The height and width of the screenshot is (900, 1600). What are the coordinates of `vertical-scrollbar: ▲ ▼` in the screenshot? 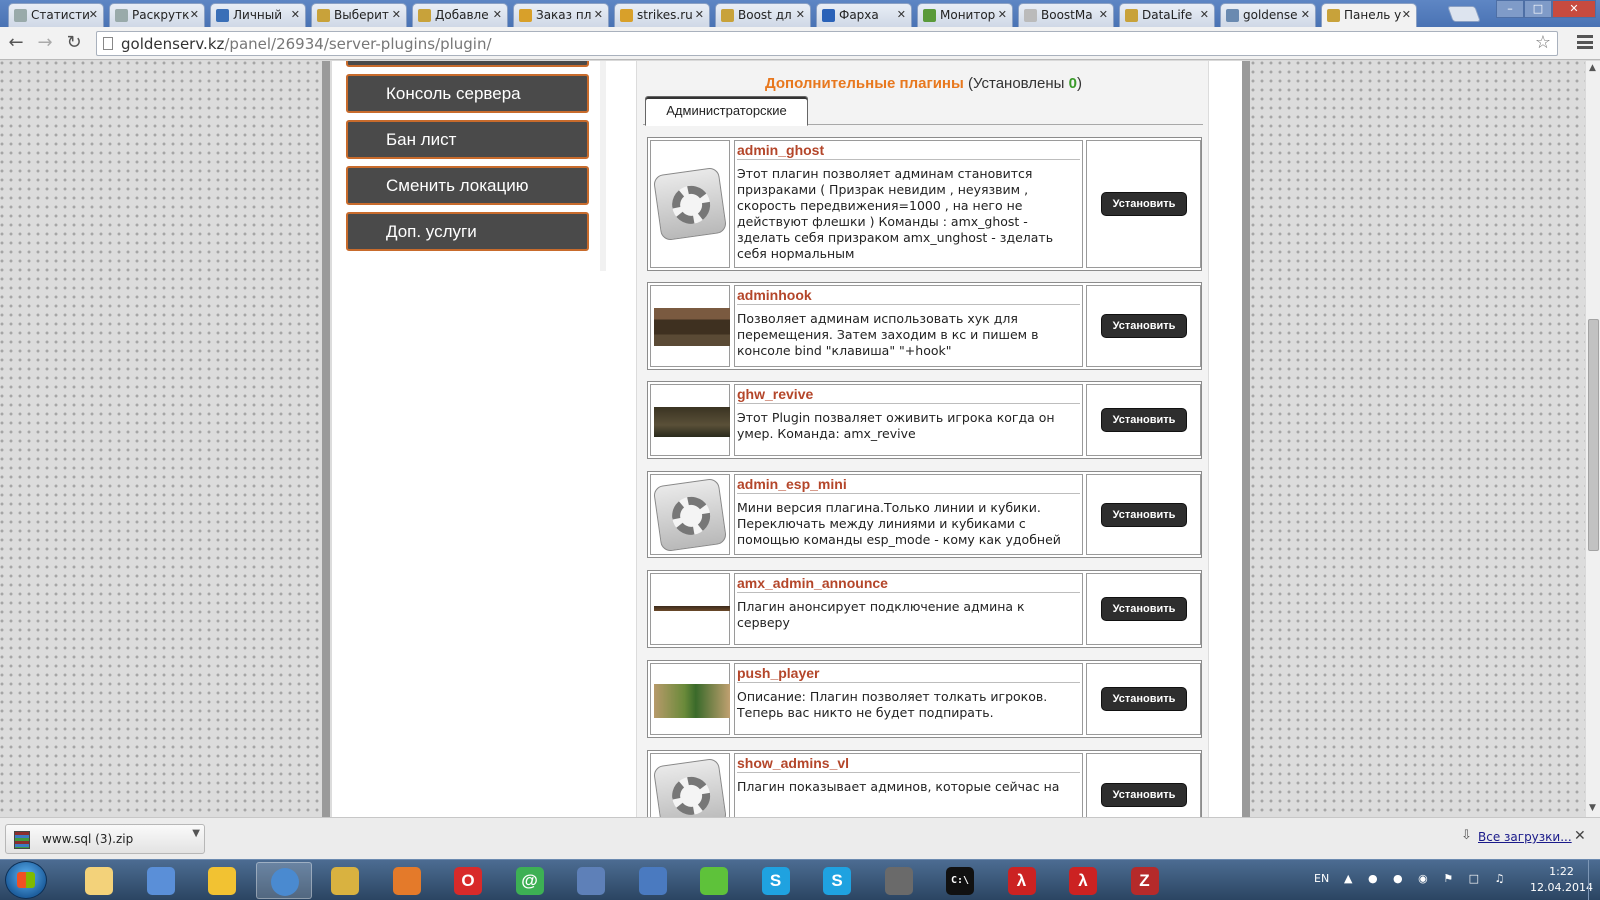 It's located at (1592, 439).